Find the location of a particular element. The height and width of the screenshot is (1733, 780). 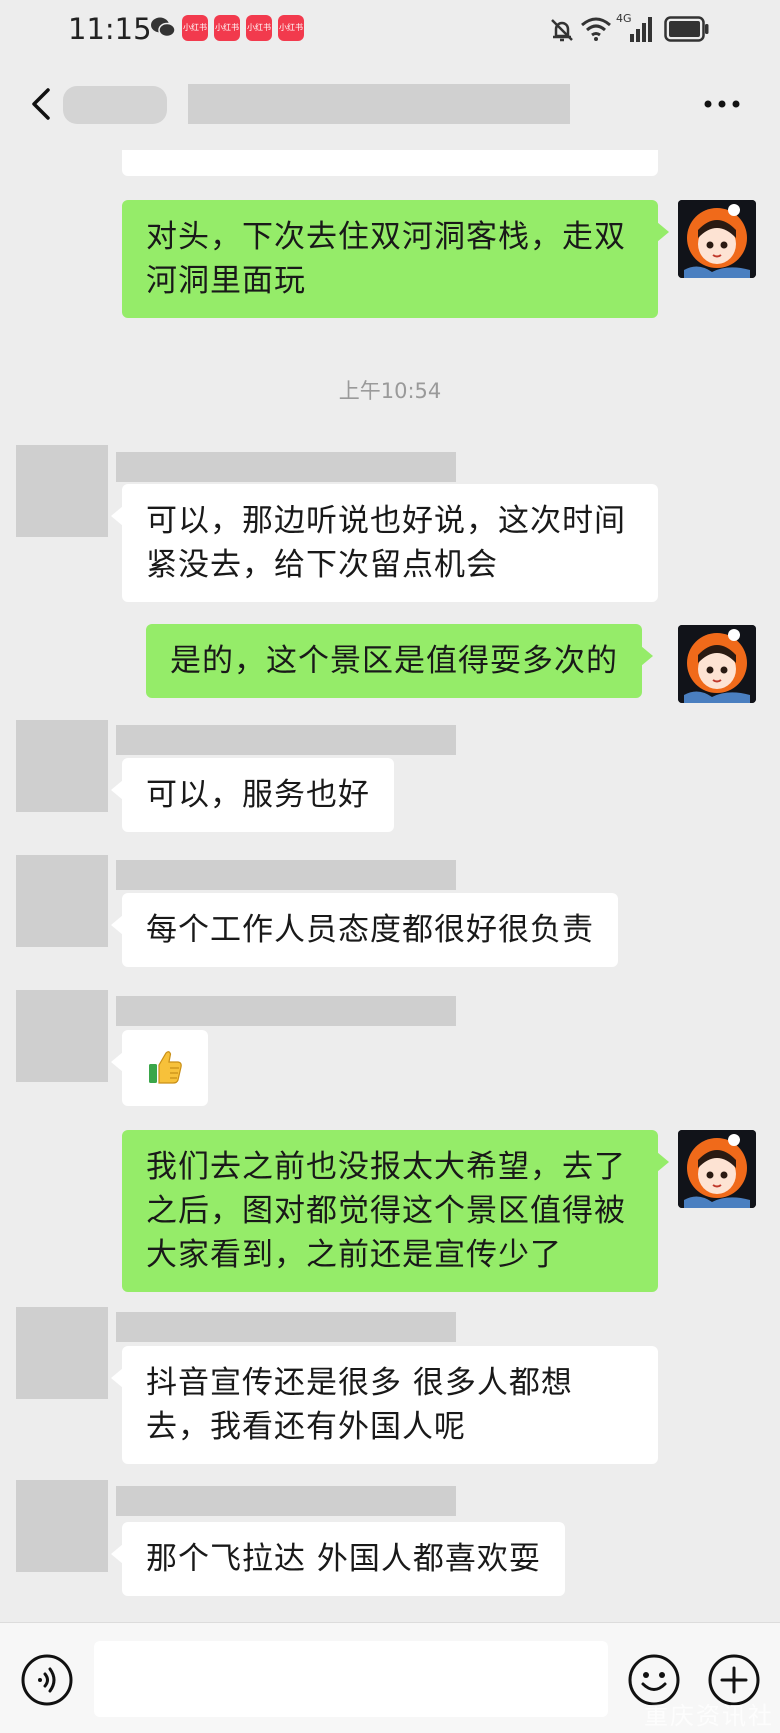

back-arrow-icon is located at coordinates (41, 104).